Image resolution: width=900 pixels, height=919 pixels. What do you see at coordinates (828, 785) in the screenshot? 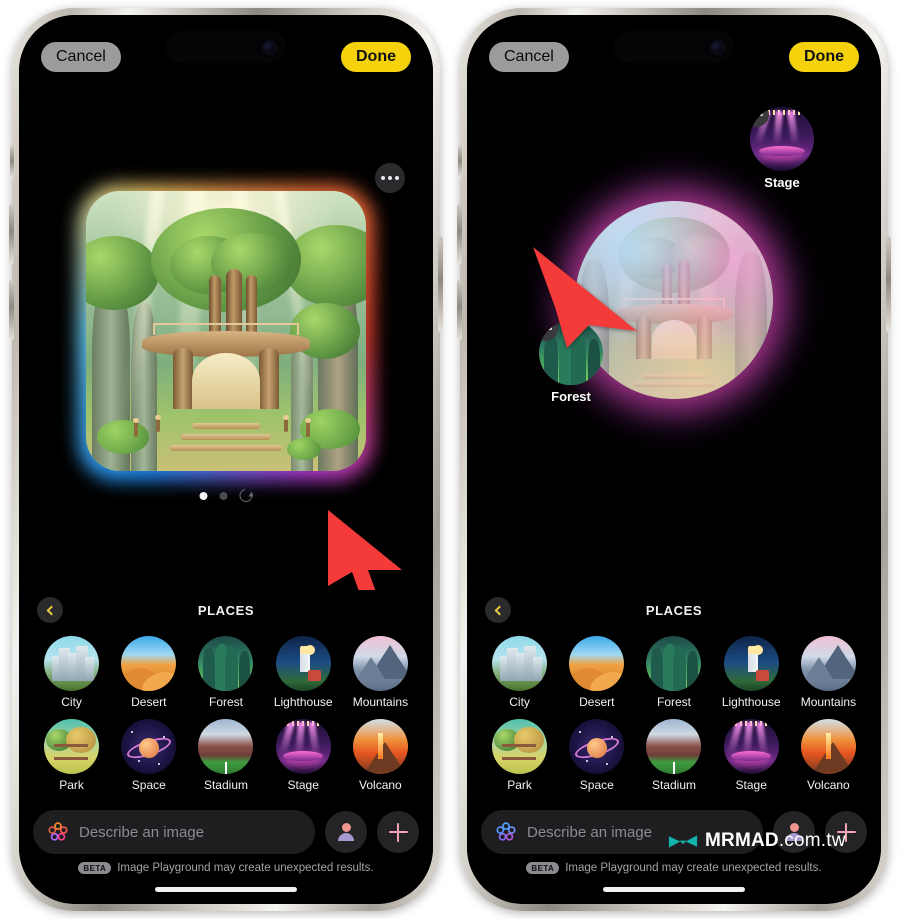
I see `category-label: Volcano` at bounding box center [828, 785].